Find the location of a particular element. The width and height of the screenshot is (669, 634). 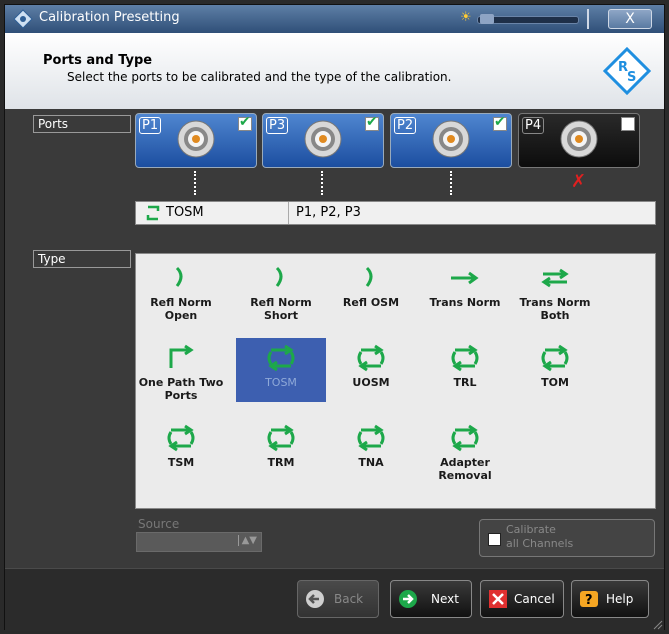

help-button: ? Help is located at coordinates (610, 599).